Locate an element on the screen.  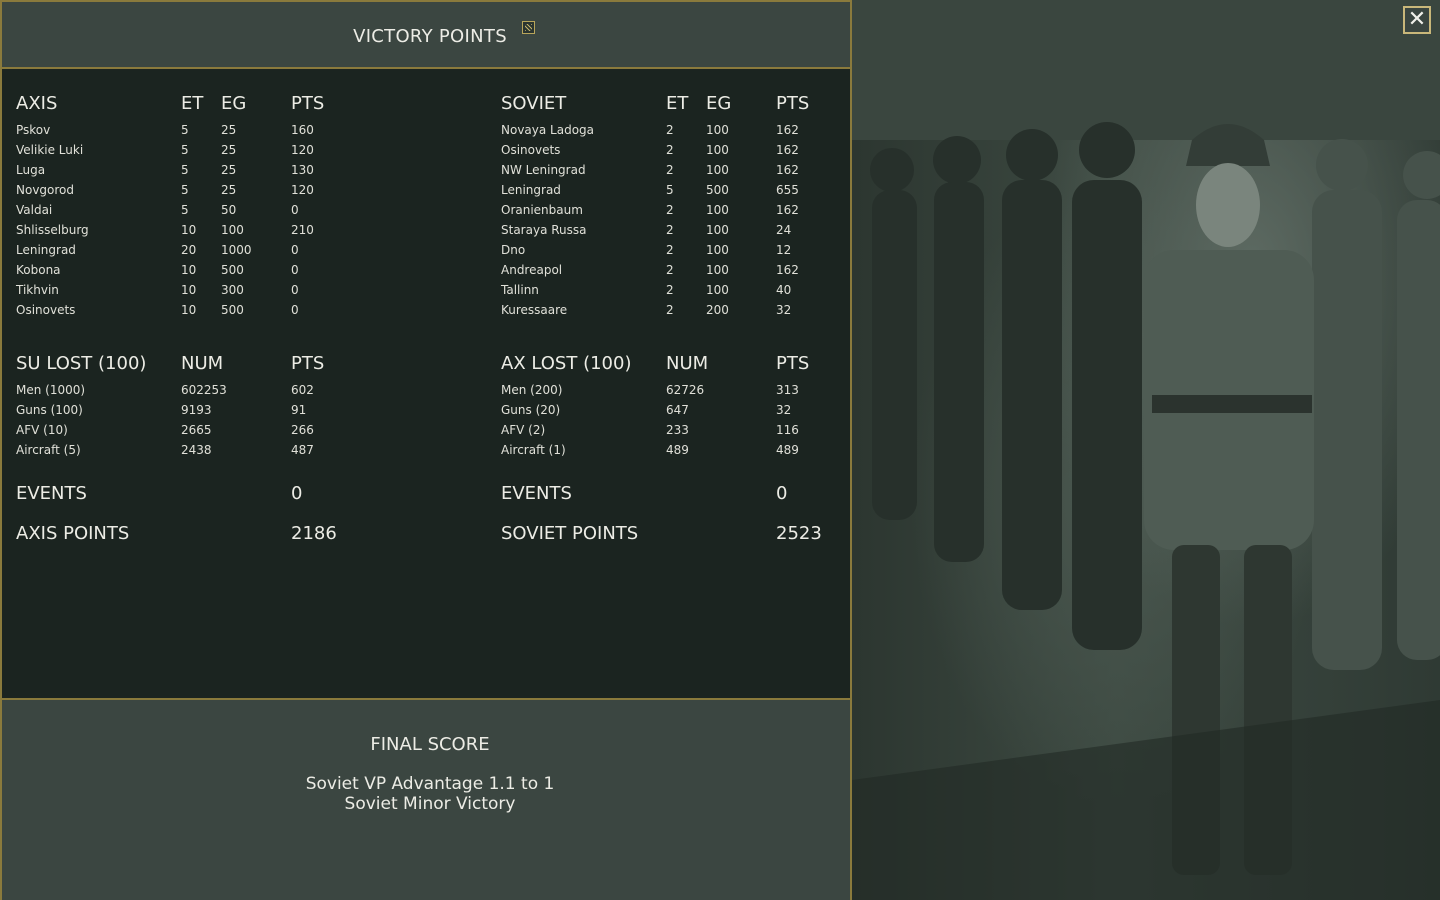
close-button: ✕ is located at coordinates (1417, 20).